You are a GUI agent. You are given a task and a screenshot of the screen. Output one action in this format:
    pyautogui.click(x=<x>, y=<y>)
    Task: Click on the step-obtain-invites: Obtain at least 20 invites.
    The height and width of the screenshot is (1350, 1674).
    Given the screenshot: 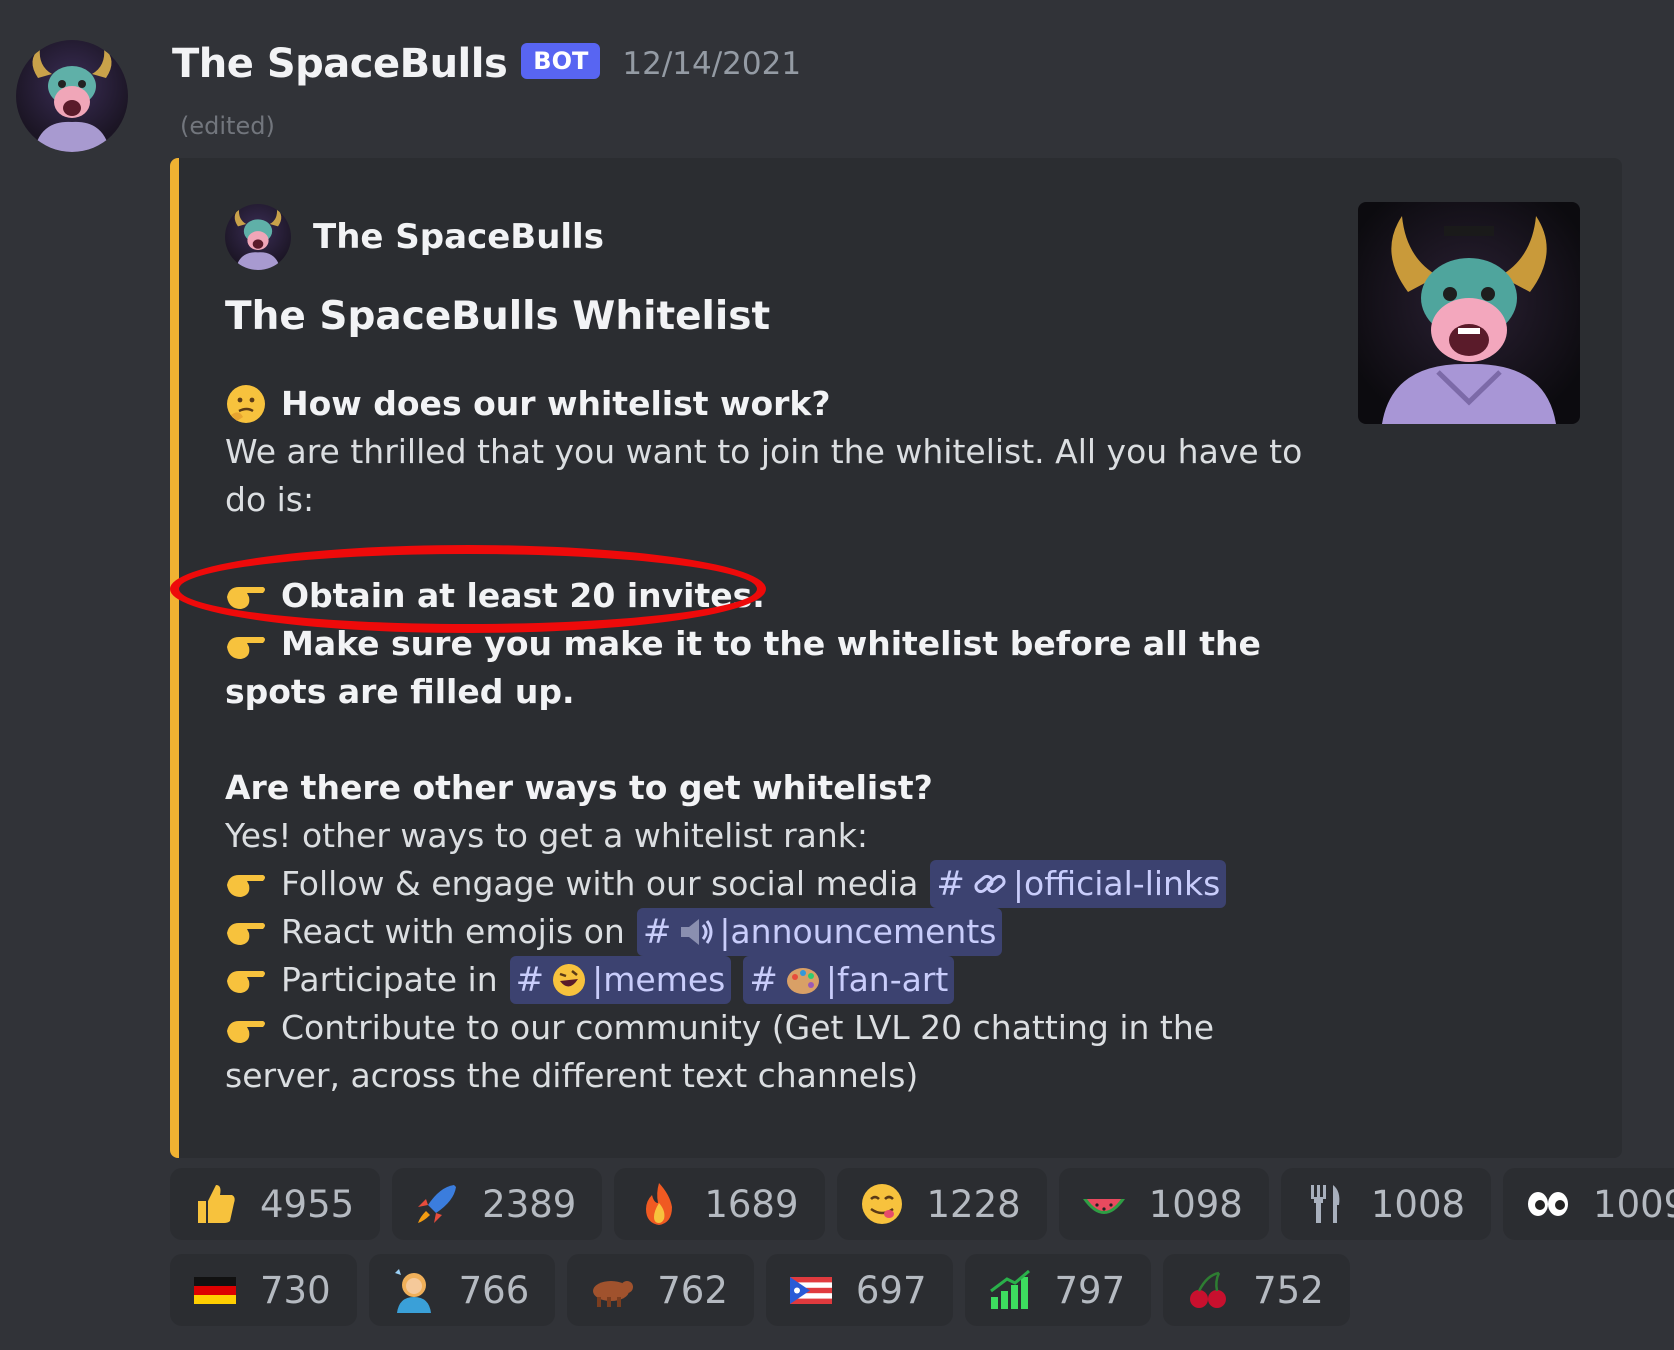 What is the action you would take?
    pyautogui.click(x=523, y=595)
    